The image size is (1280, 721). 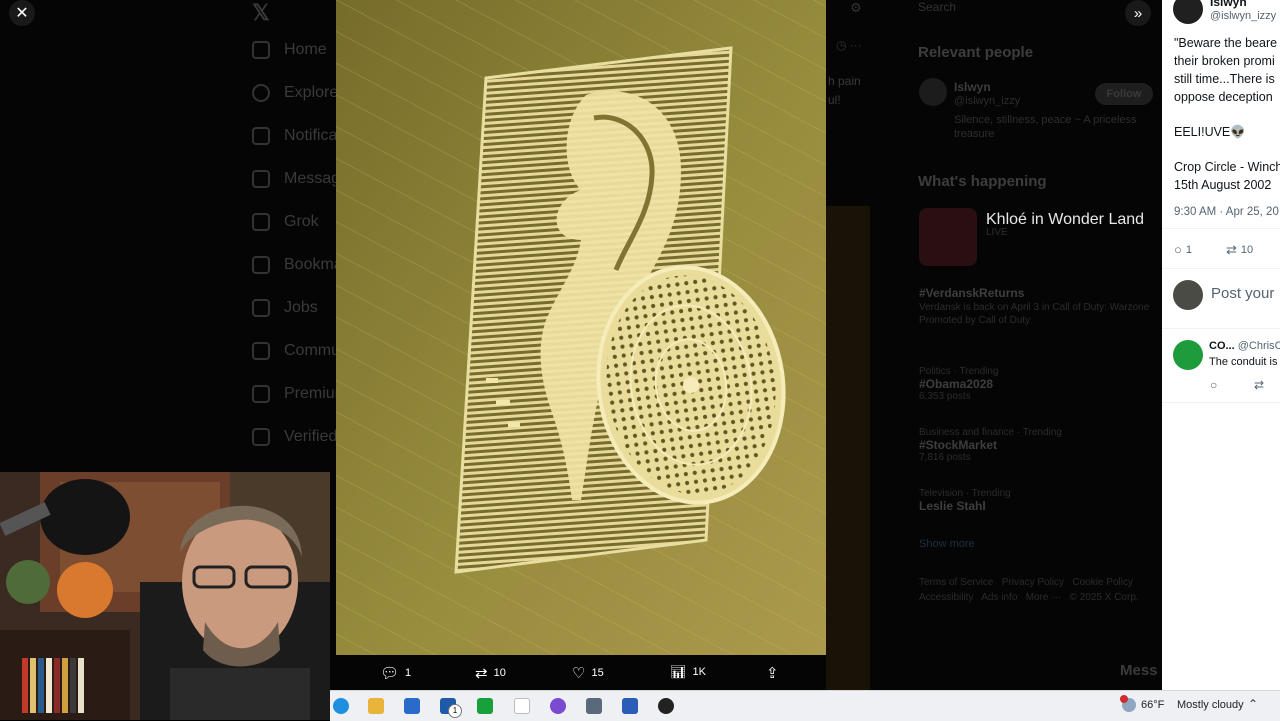 I want to click on mail-icon, so click(x=261, y=179).